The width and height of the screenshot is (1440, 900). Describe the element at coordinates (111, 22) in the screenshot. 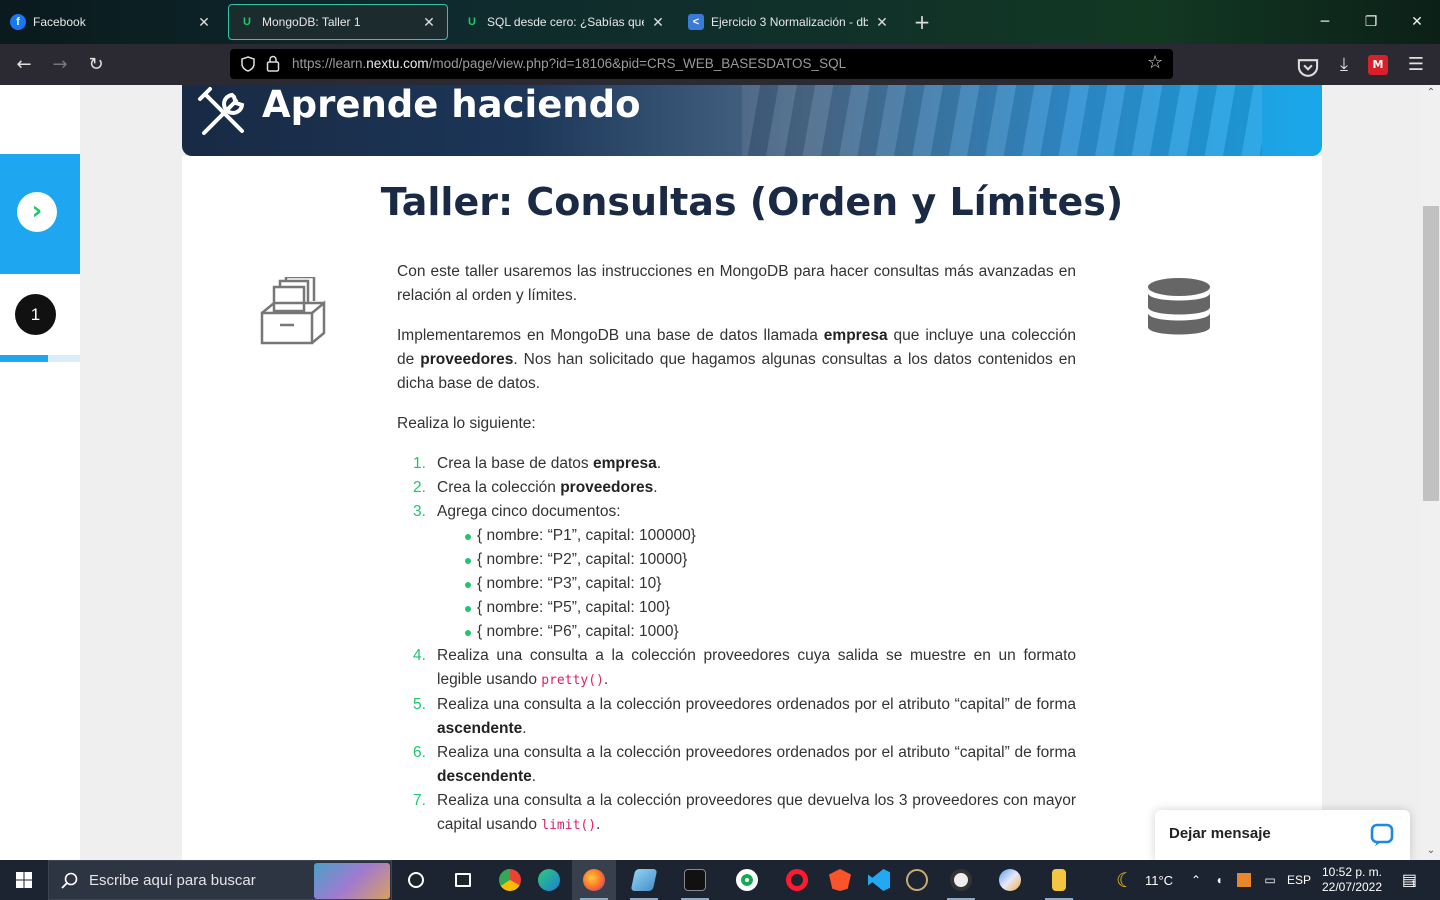

I see `tab-facebook: f Facebook ✕` at that location.